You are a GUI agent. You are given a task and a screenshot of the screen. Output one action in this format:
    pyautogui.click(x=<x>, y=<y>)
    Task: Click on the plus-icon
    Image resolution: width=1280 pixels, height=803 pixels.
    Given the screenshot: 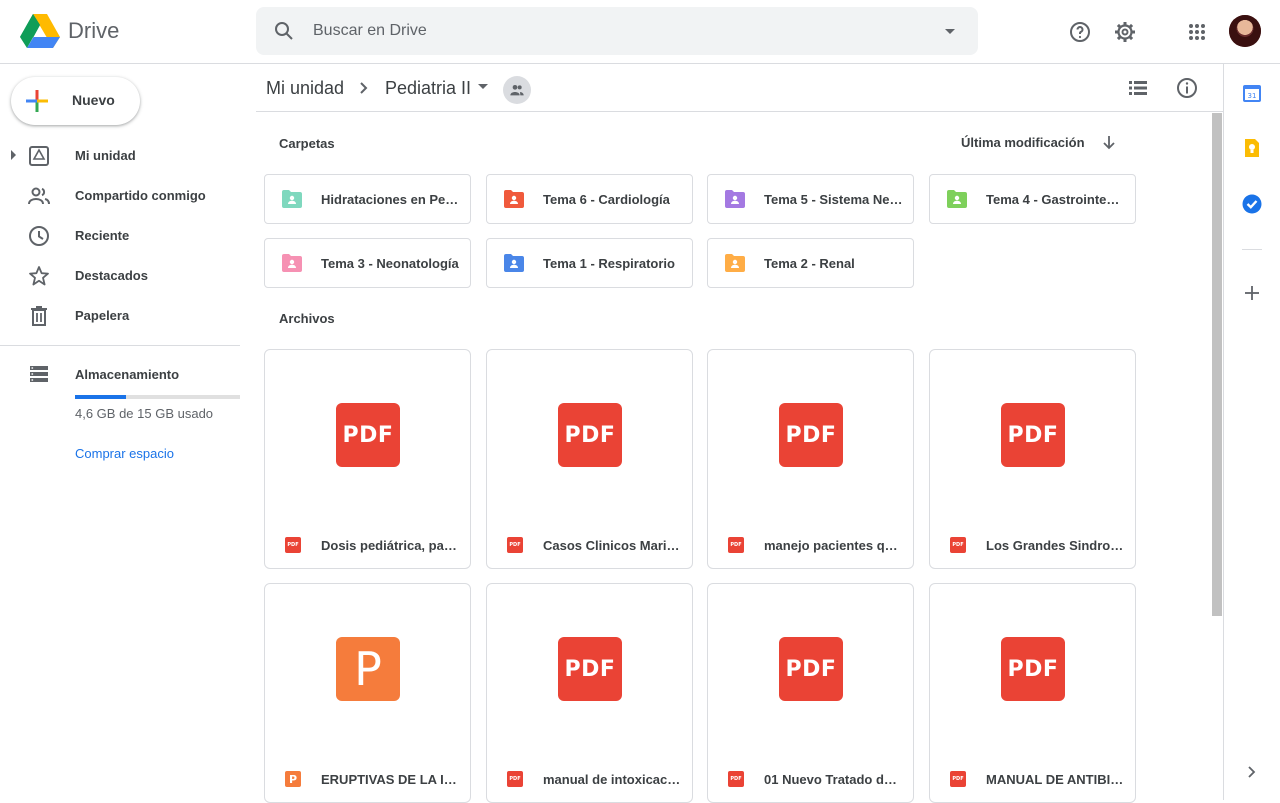 What is the action you would take?
    pyautogui.click(x=37, y=101)
    